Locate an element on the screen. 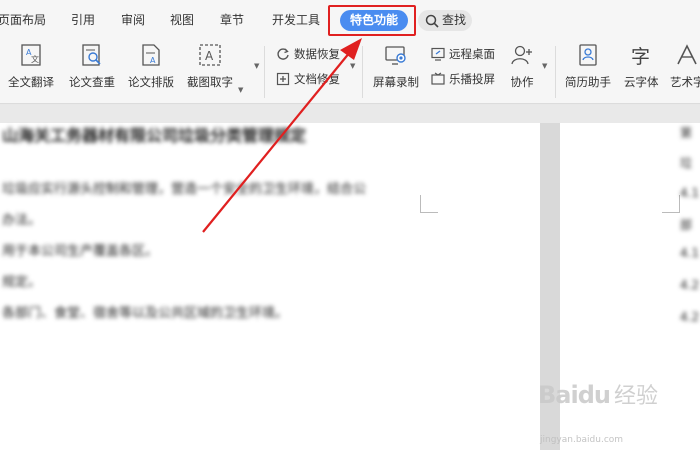 The width and height of the screenshot is (700, 450). baidu-watermark: Baidu 经验 is located at coordinates (598, 394).